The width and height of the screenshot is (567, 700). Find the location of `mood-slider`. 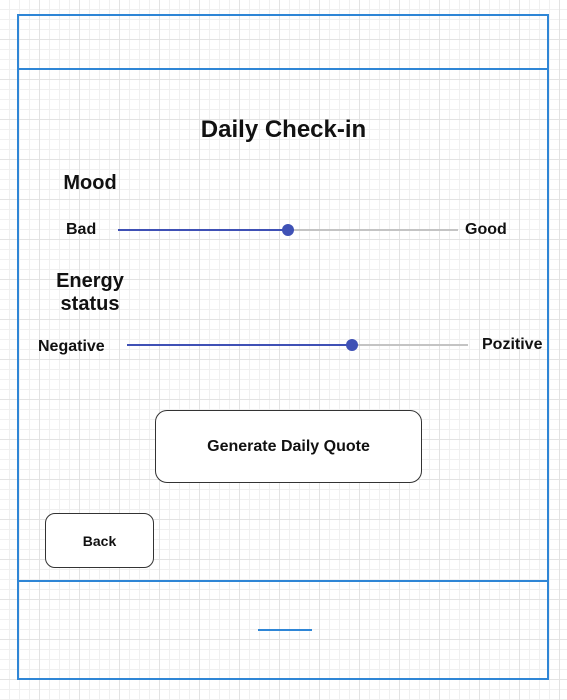

mood-slider is located at coordinates (288, 230).